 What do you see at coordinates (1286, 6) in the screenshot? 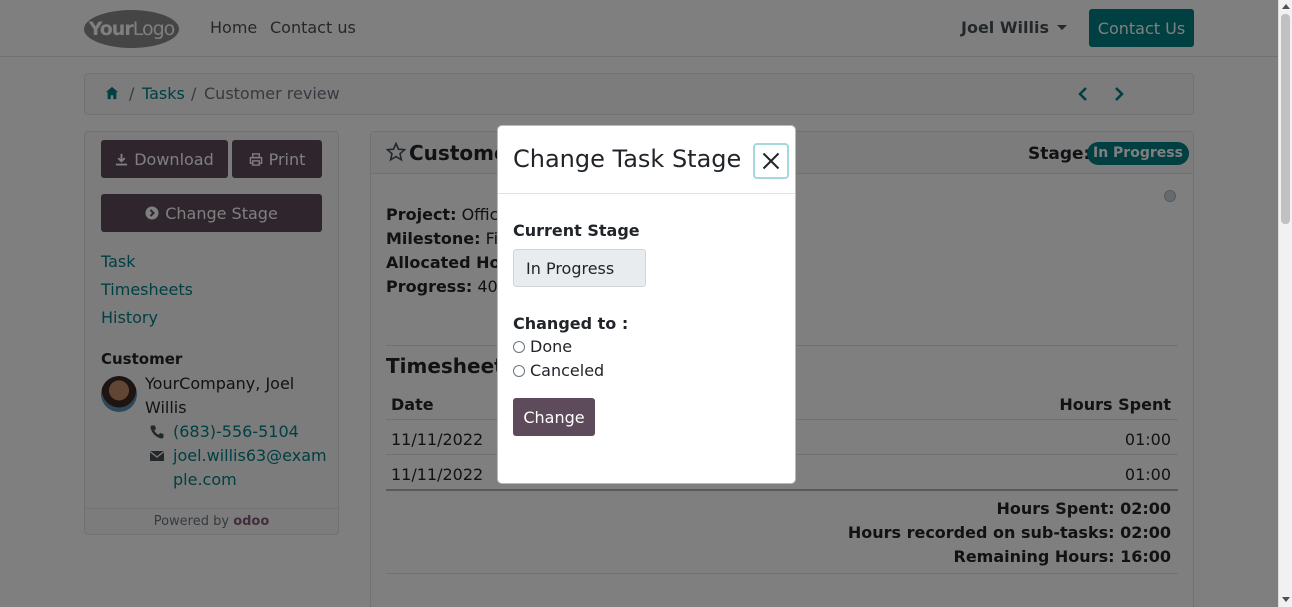
I see `scroll-up-icon` at bounding box center [1286, 6].